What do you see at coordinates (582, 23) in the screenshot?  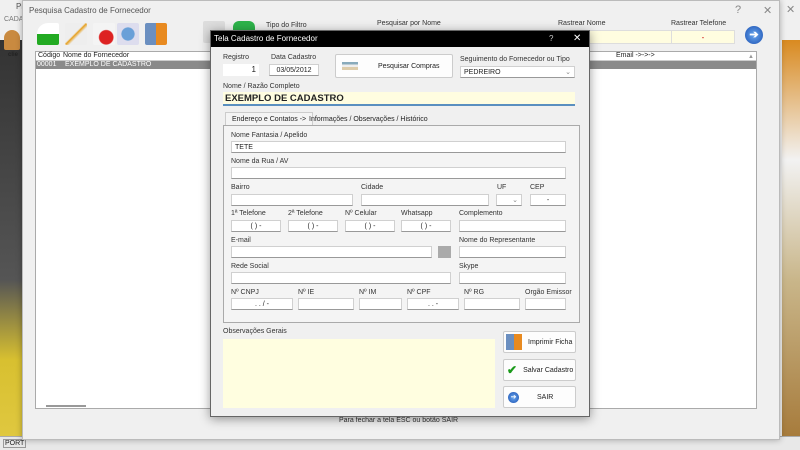 I see `track-name-label: Rastrear Nome` at bounding box center [582, 23].